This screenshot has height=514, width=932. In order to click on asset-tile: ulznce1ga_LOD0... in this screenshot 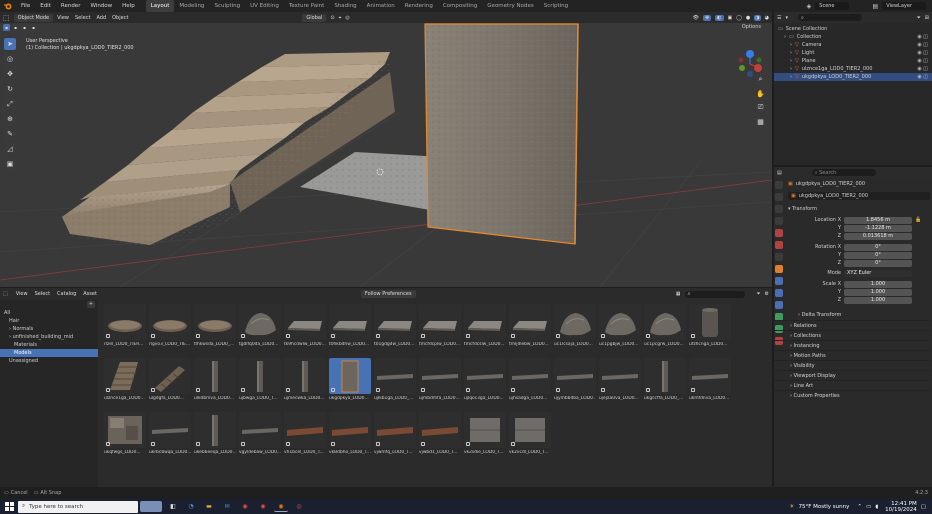, I will do `click(125, 382)`.